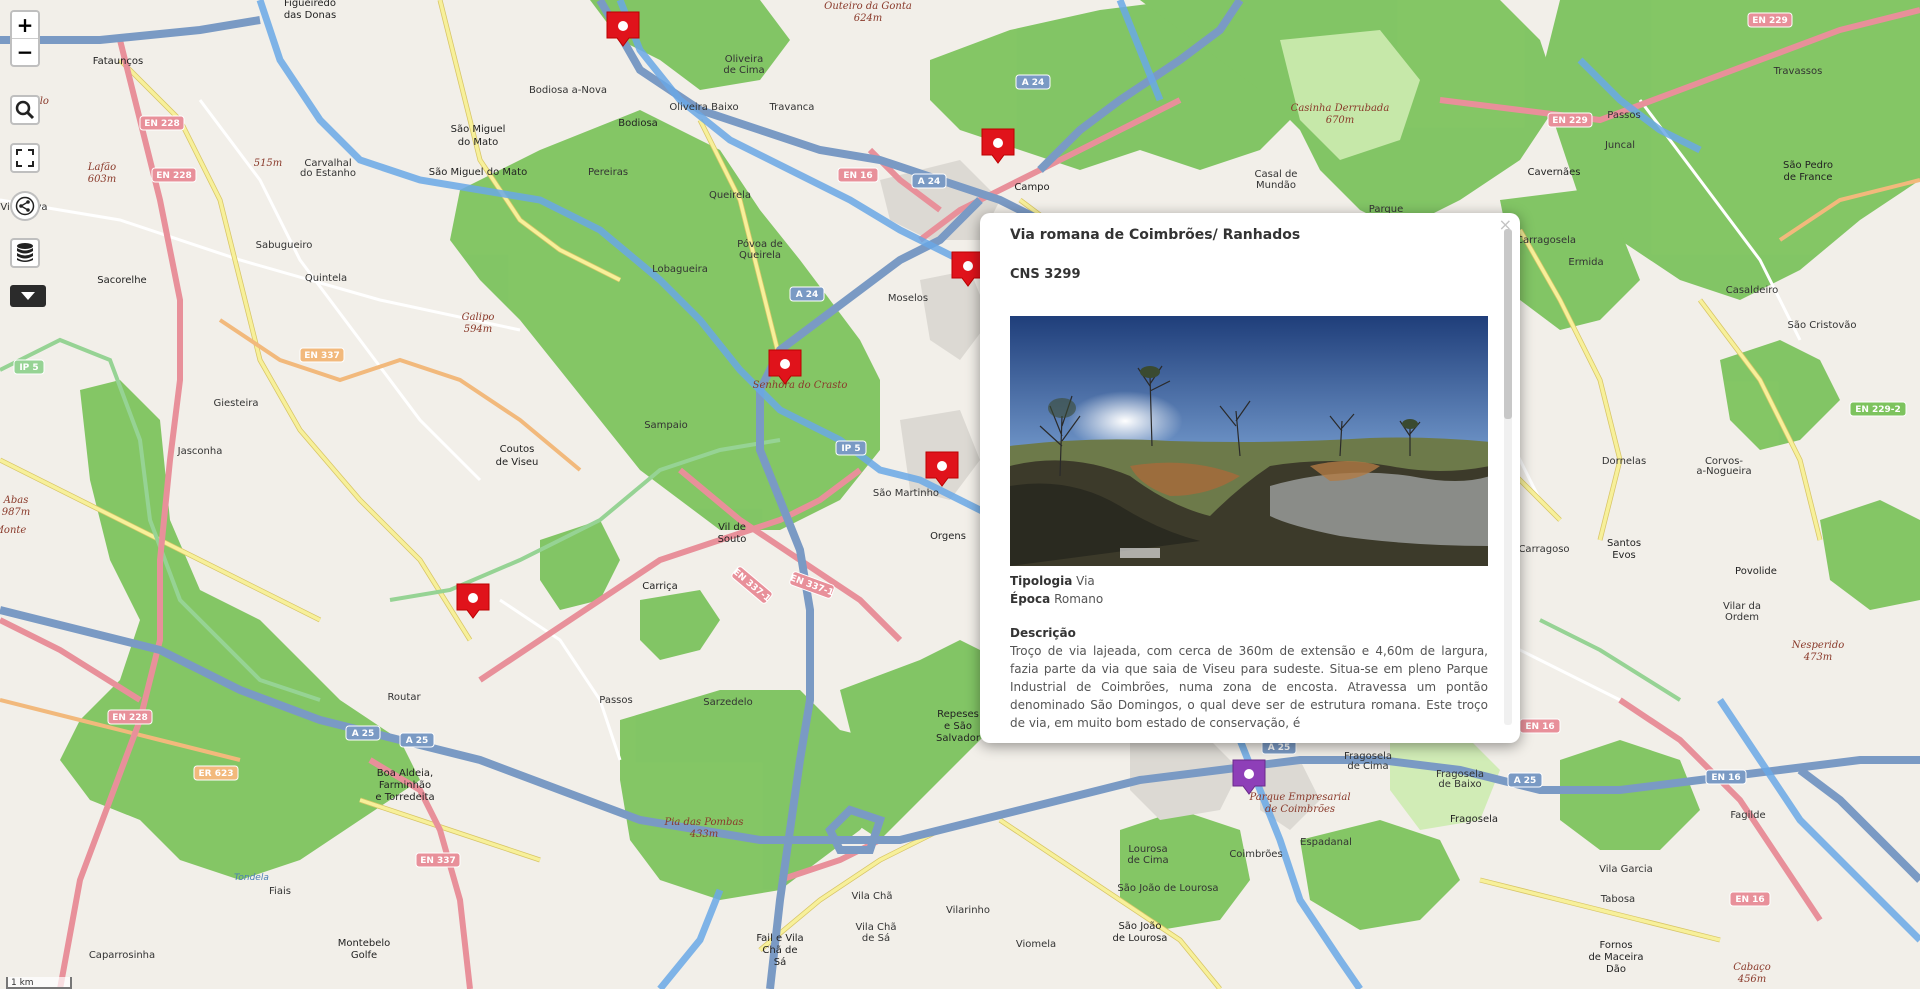  What do you see at coordinates (1036, 944) in the screenshot?
I see `label-viomela: Viomela` at bounding box center [1036, 944].